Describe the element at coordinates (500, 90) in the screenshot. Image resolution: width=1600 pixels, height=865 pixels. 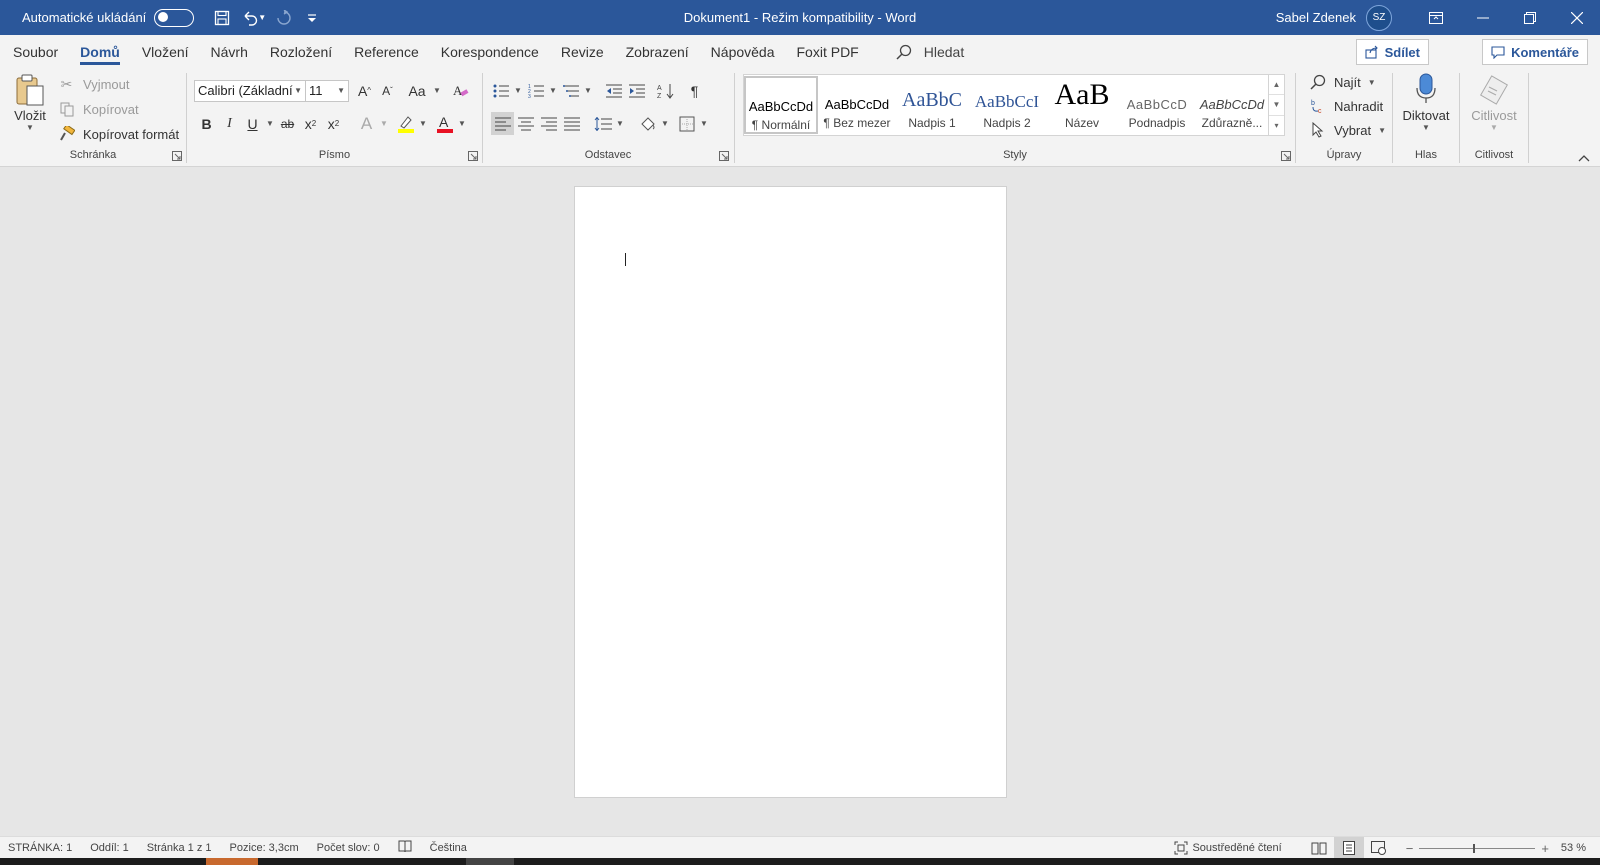
I see `bullets-icon` at that location.